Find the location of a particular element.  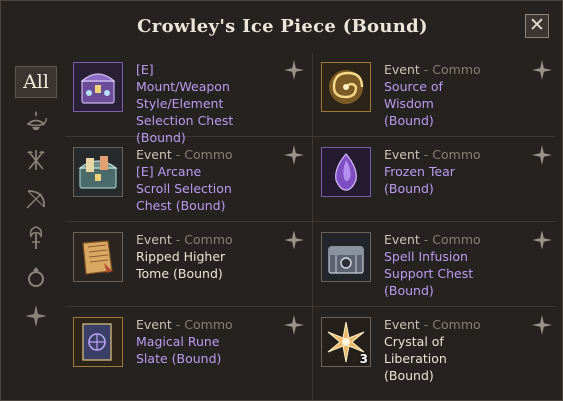

list-item: Event - Commo Source of Wisdom (Bound) is located at coordinates (434, 96).